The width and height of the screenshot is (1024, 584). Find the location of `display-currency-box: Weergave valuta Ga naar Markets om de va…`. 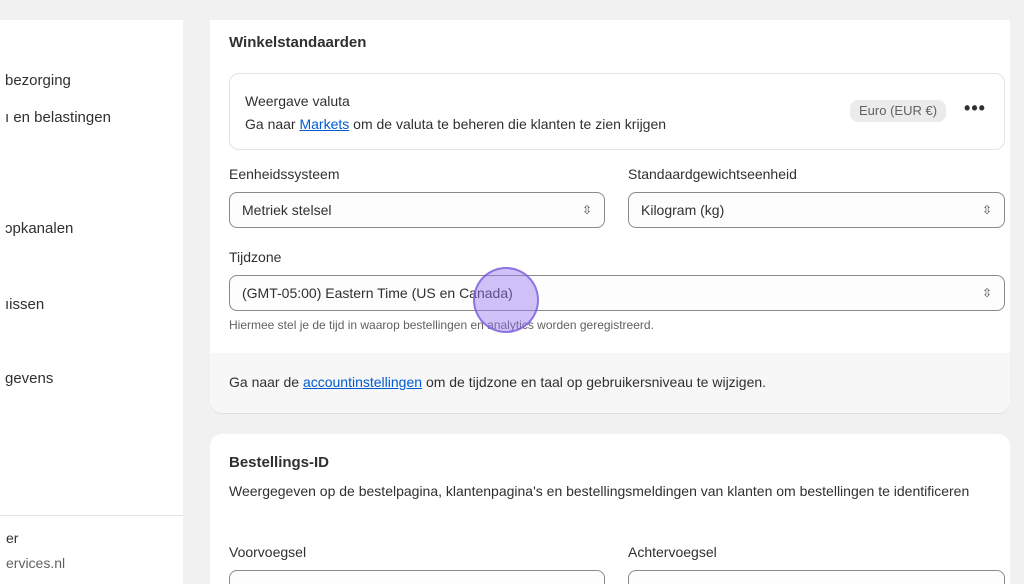

display-currency-box: Weergave valuta Ga naar Markets om de va… is located at coordinates (617, 111).